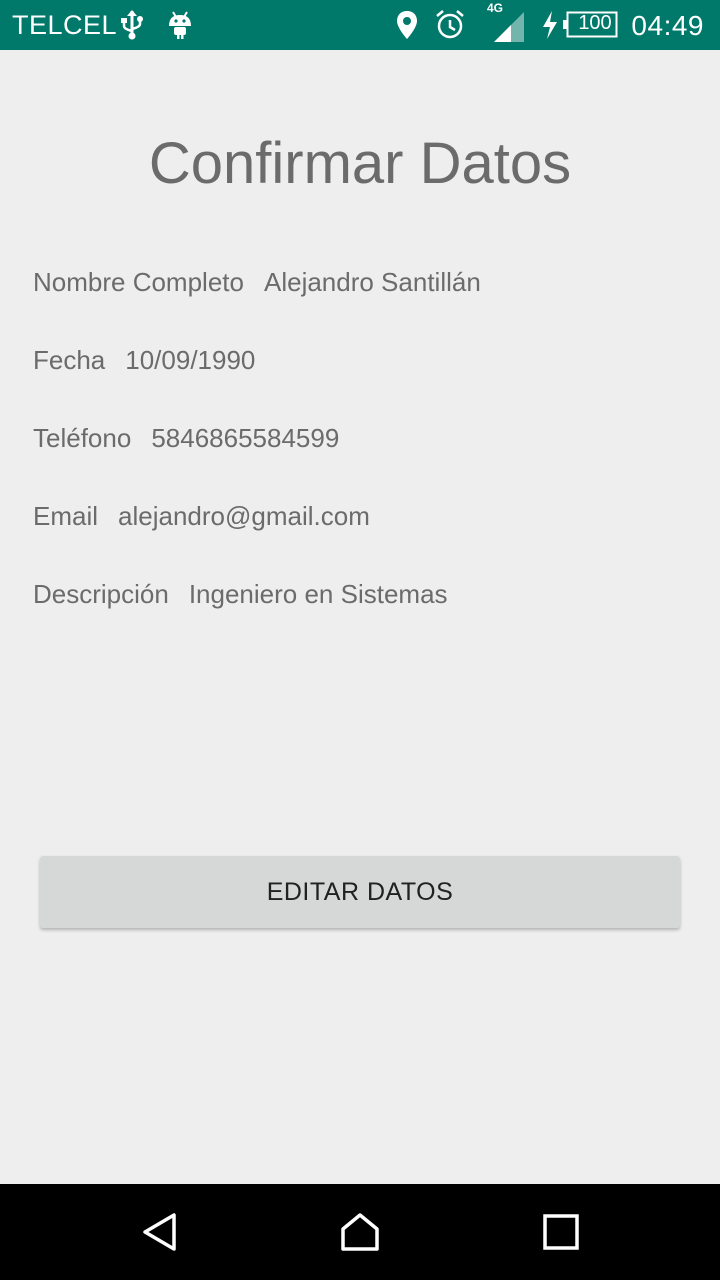 The width and height of the screenshot is (720, 1280). I want to click on status-bar: TELCEL 4G 100 04:49, so click(360, 25).